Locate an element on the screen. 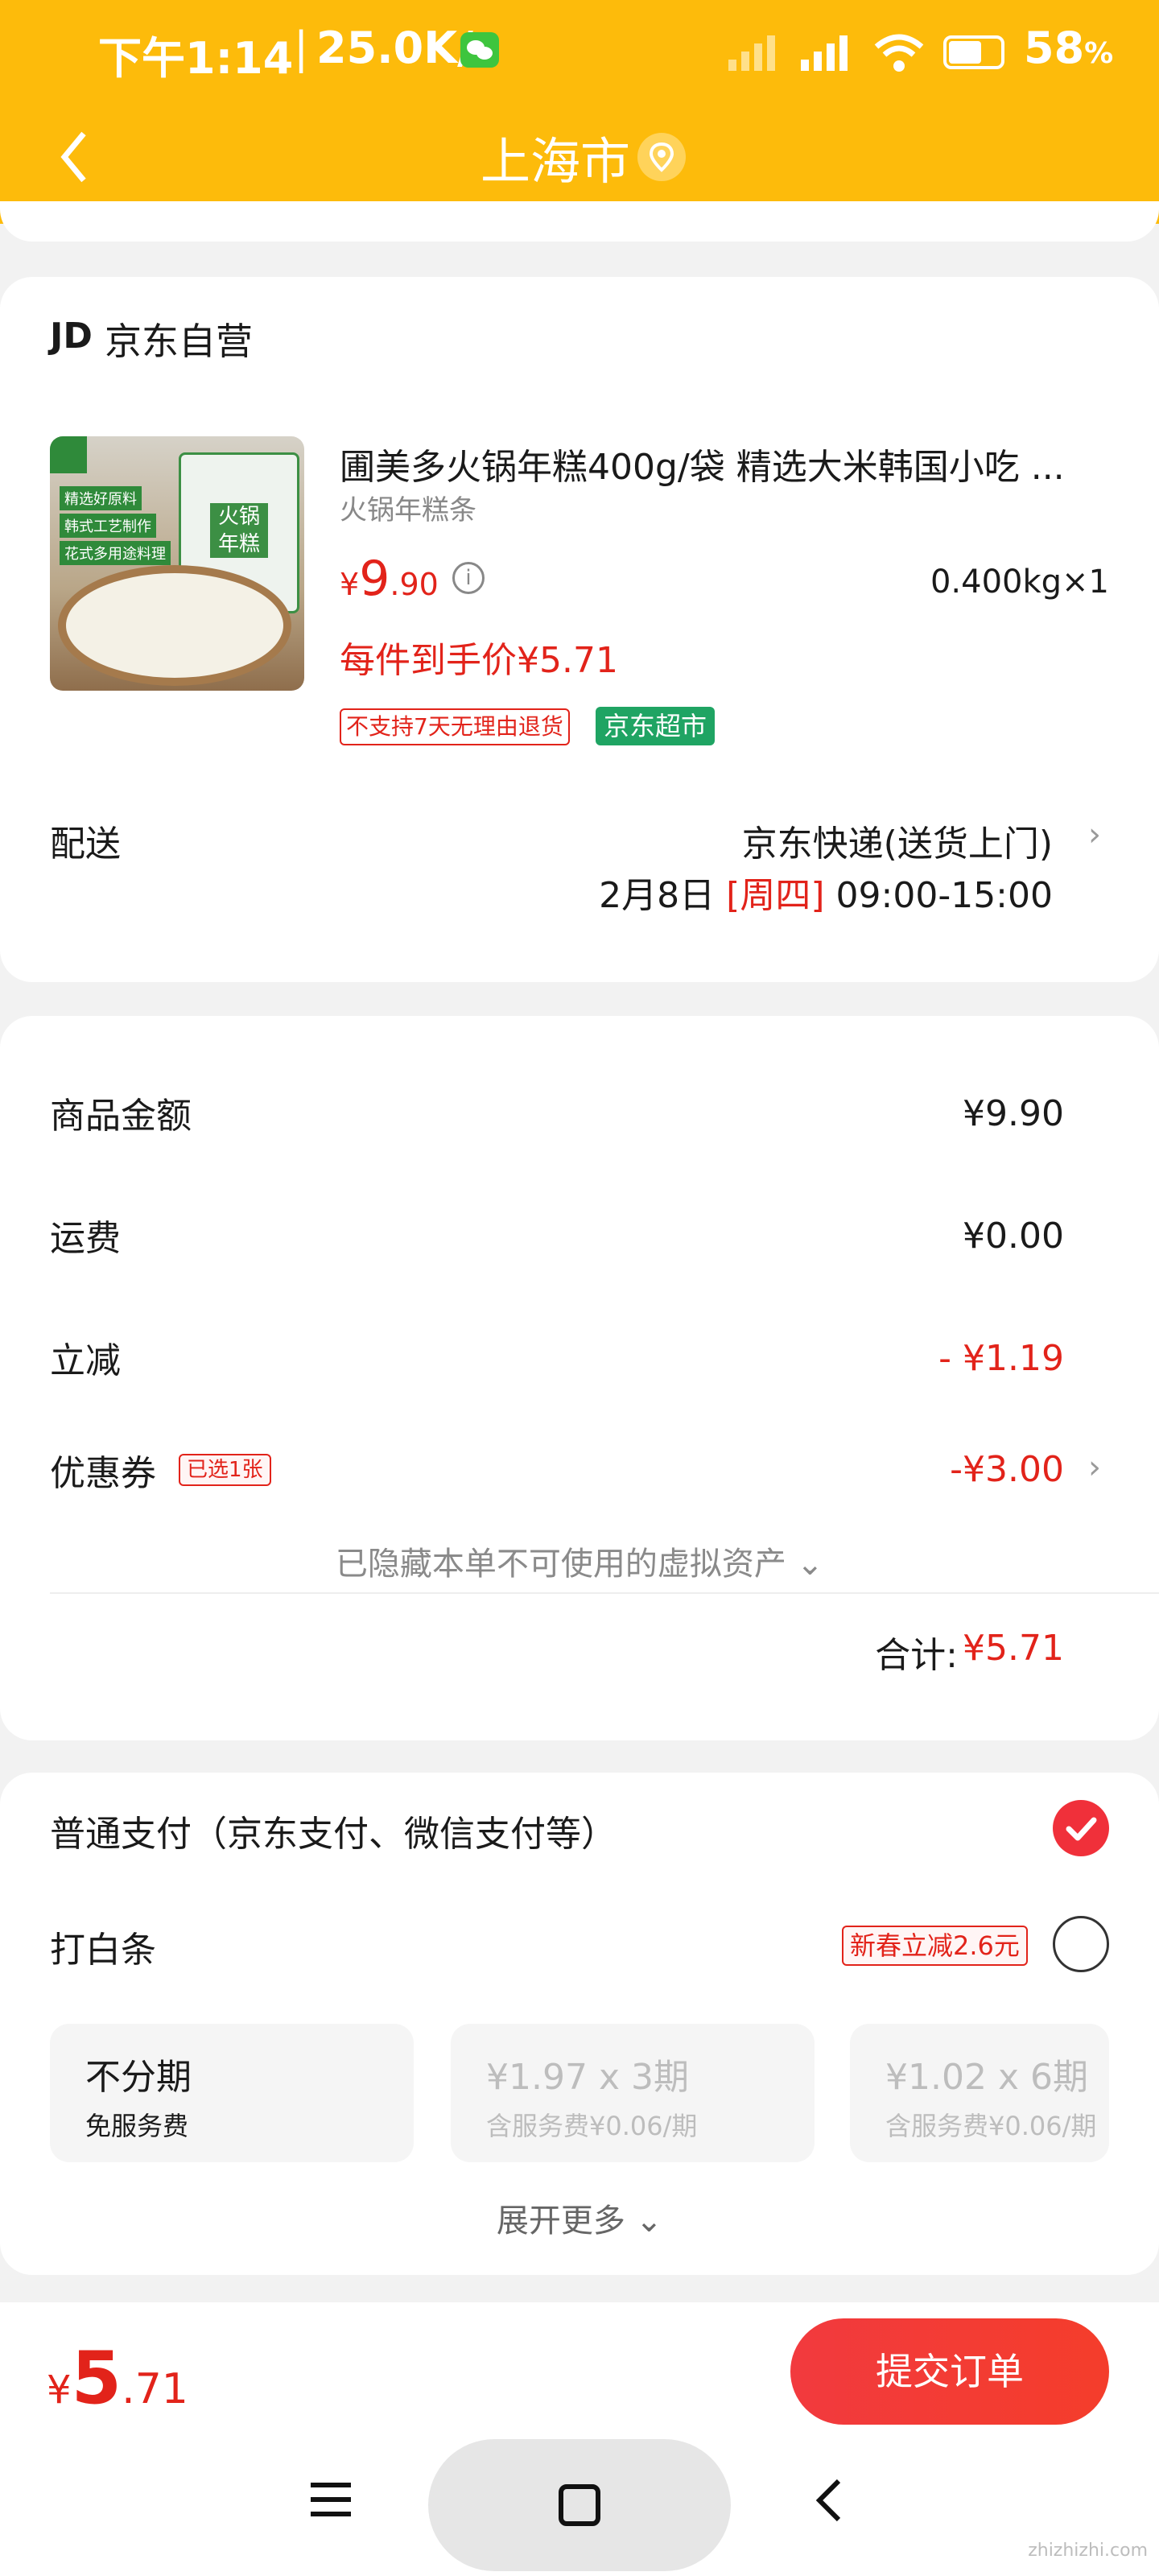  expand-more-toggle: 展开更多 ⌄ is located at coordinates (579, 2217).